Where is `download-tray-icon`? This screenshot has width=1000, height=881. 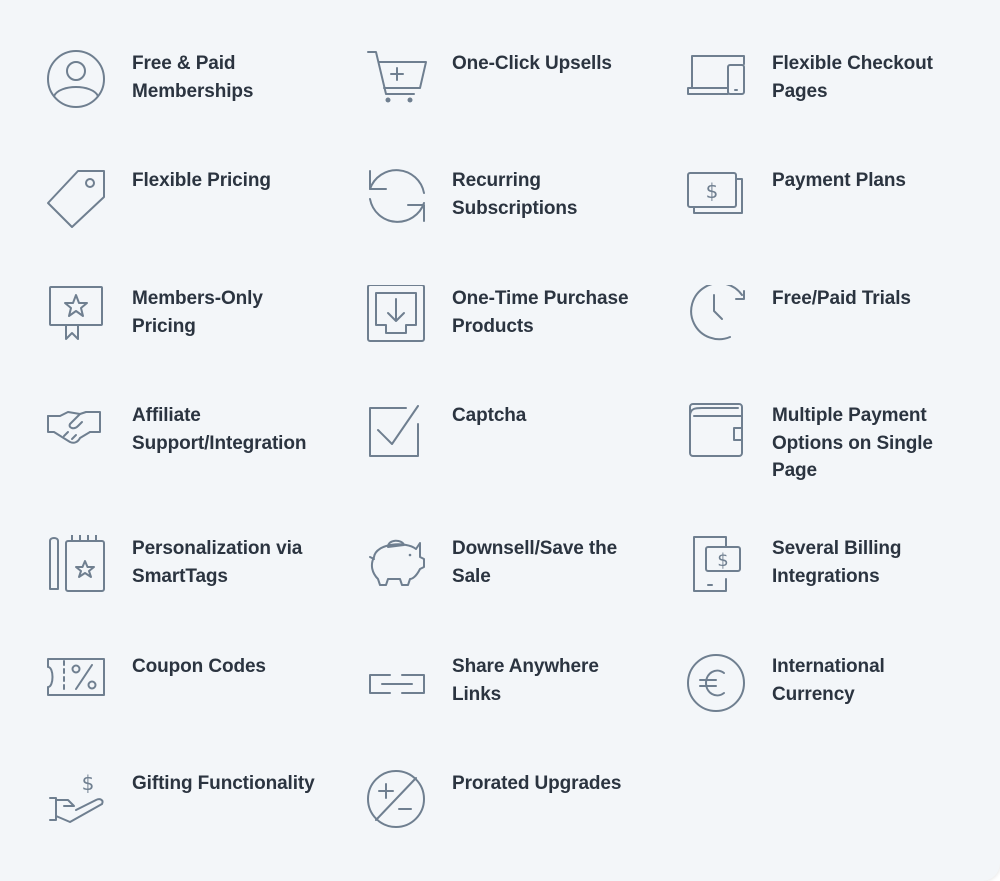
download-tray-icon is located at coordinates (398, 317).